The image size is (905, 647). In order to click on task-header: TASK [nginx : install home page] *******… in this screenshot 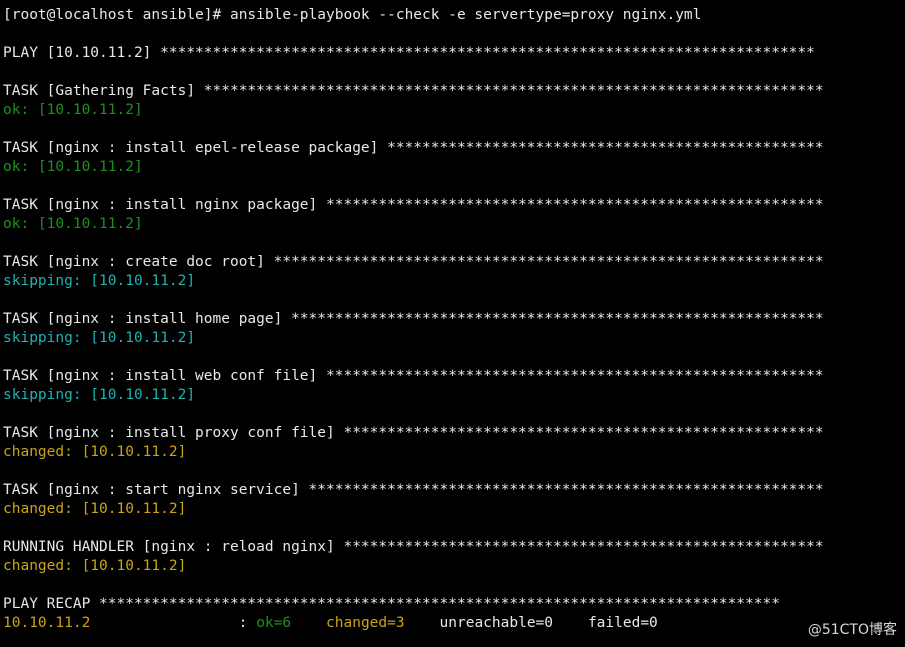, I will do `click(413, 319)`.